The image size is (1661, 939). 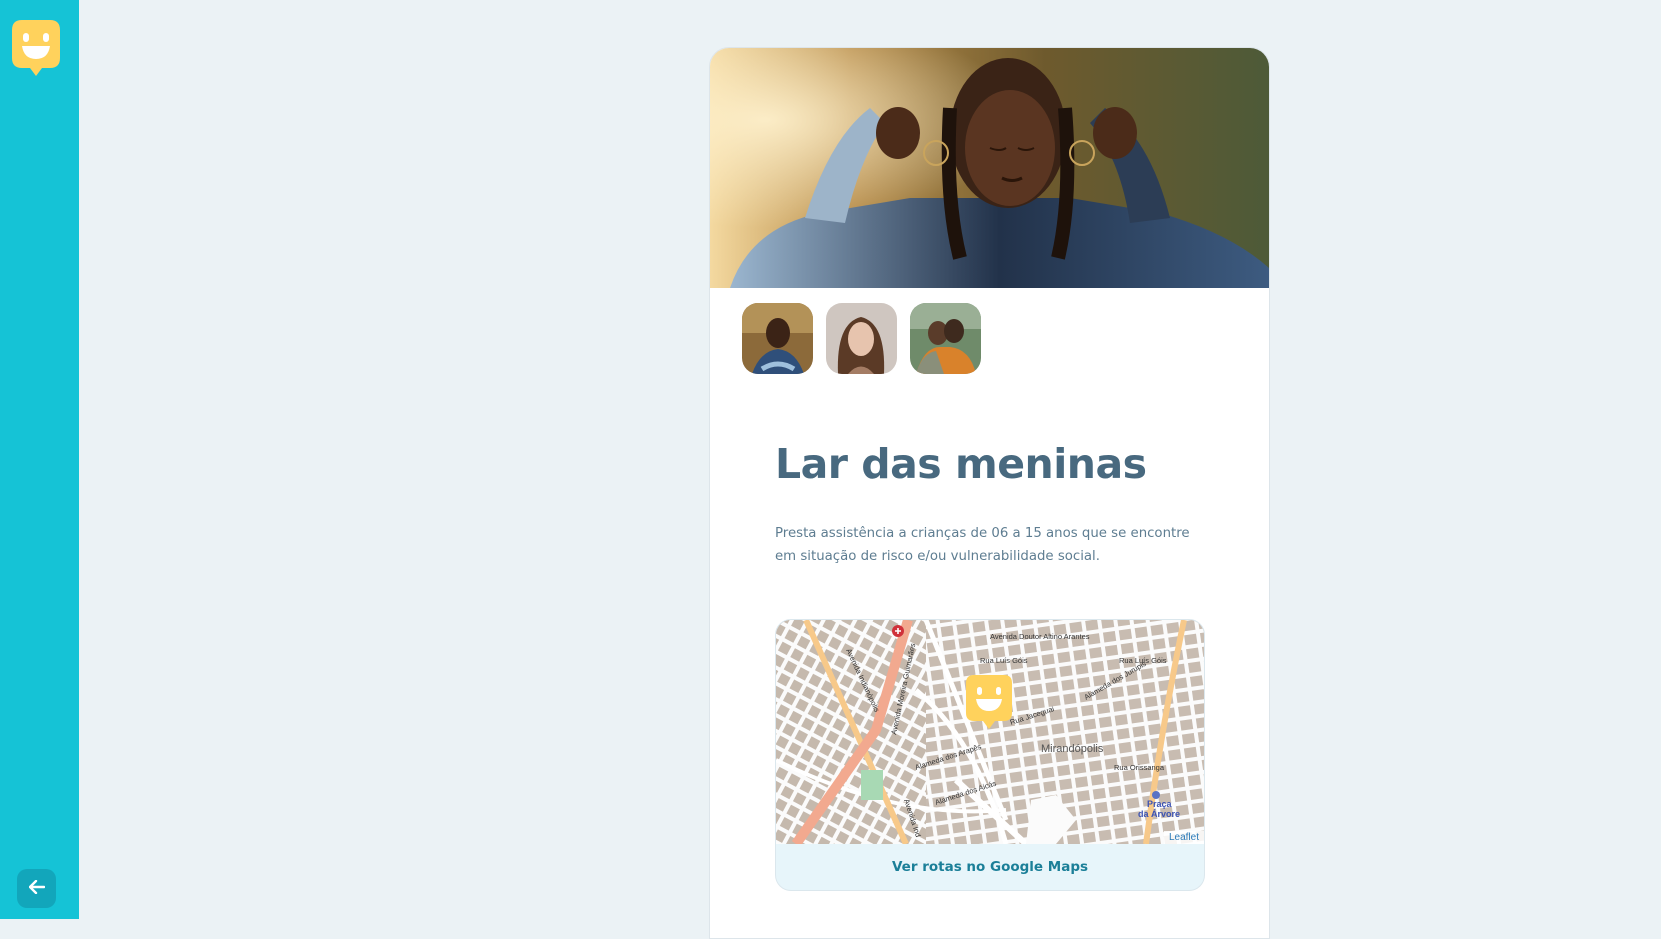 What do you see at coordinates (990, 867) in the screenshot?
I see `google-maps-routes-link: Ver rotas no Google Maps` at bounding box center [990, 867].